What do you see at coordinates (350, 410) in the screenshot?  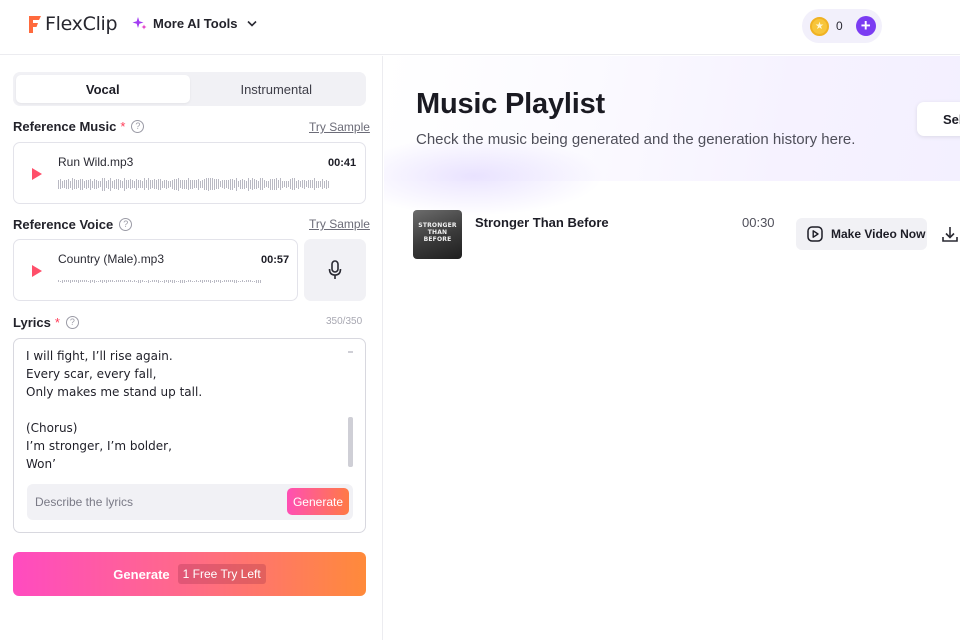 I see `lyrics-scrollbar` at bounding box center [350, 410].